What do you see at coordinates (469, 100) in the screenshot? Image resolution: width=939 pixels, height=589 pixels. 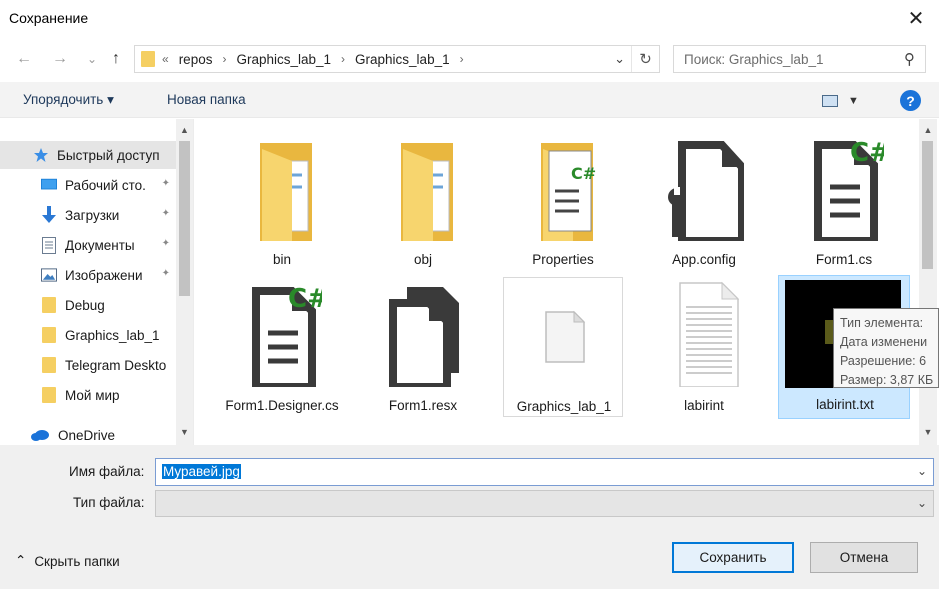 I see `command-bar: Упорядочить ▾ Новая папка ▼ ?` at bounding box center [469, 100].